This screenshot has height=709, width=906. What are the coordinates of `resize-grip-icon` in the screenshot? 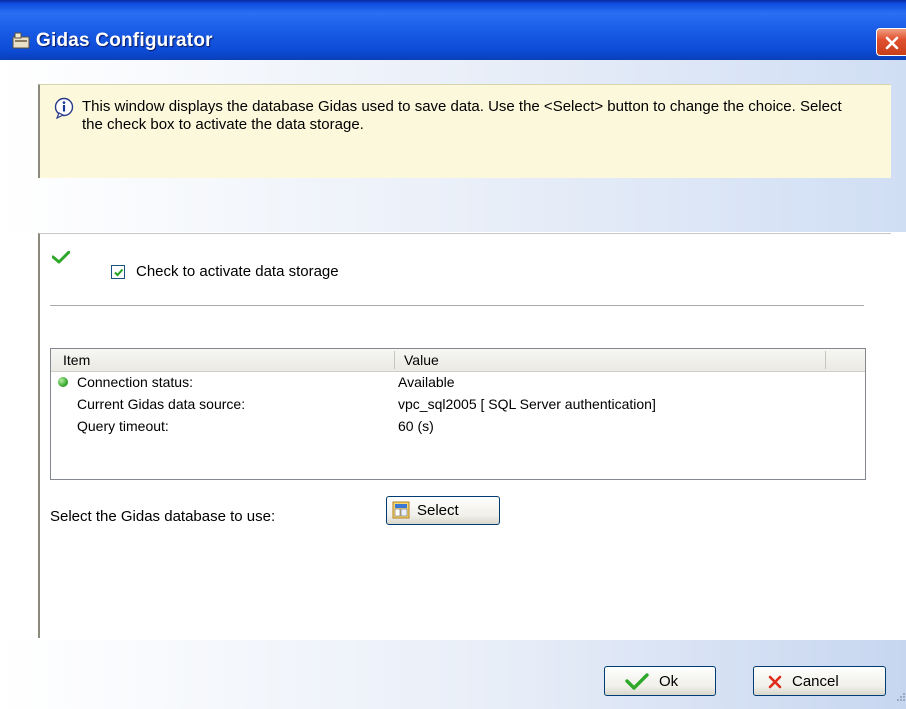 It's located at (901, 697).